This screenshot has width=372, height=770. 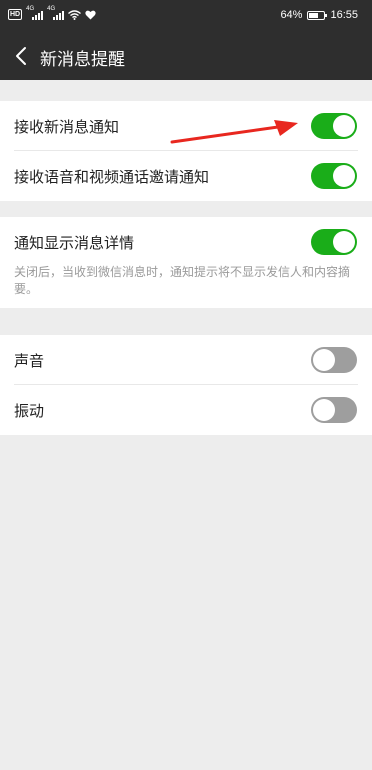 I want to click on chevron-left-icon, so click(x=22, y=56).